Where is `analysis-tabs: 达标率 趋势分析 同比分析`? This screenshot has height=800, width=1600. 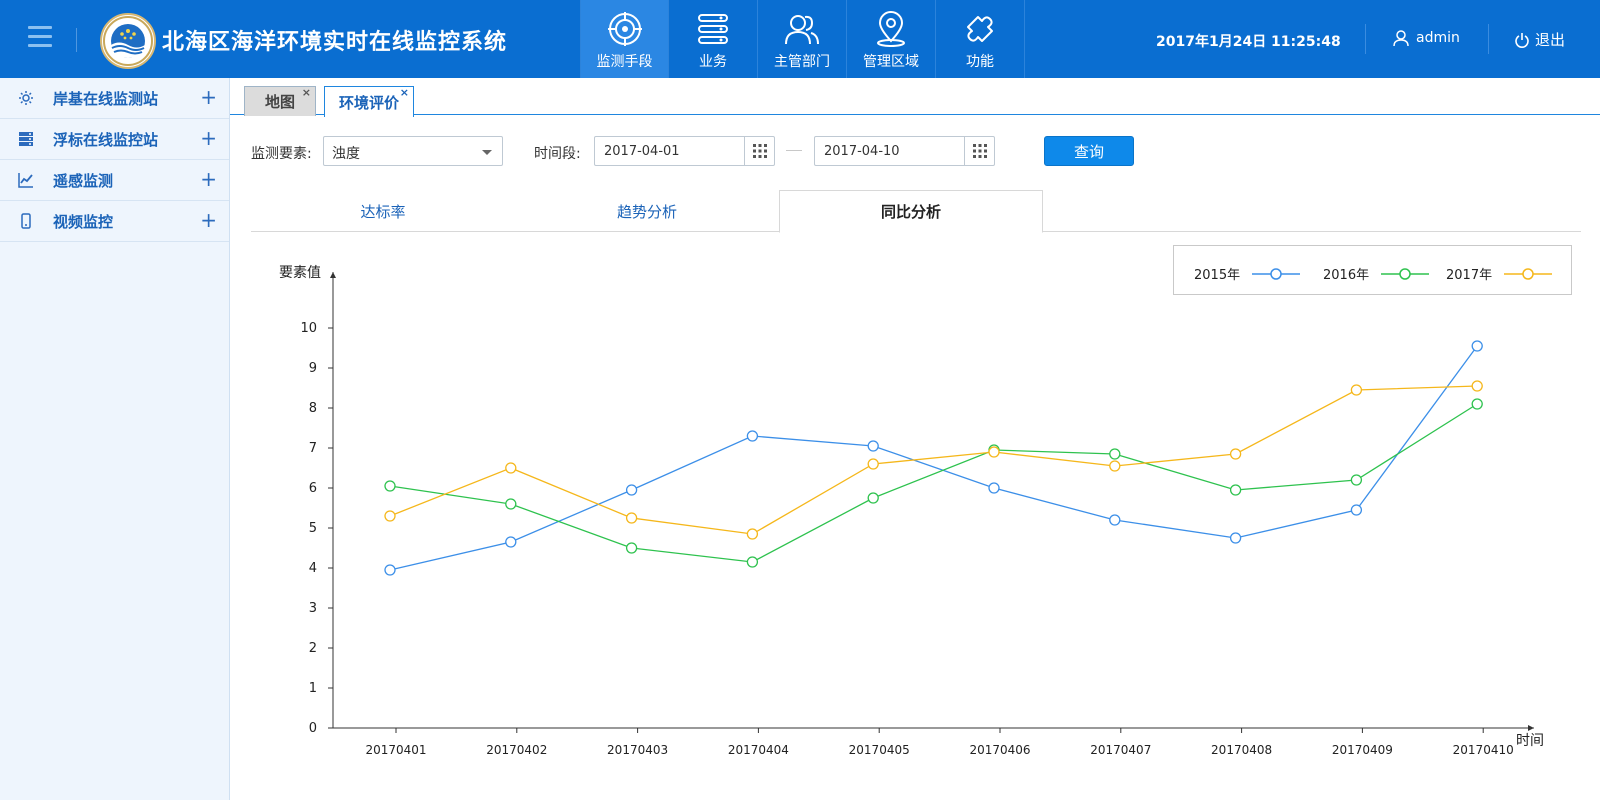
analysis-tabs: 达标率 趋势分析 同比分析 is located at coordinates (916, 211).